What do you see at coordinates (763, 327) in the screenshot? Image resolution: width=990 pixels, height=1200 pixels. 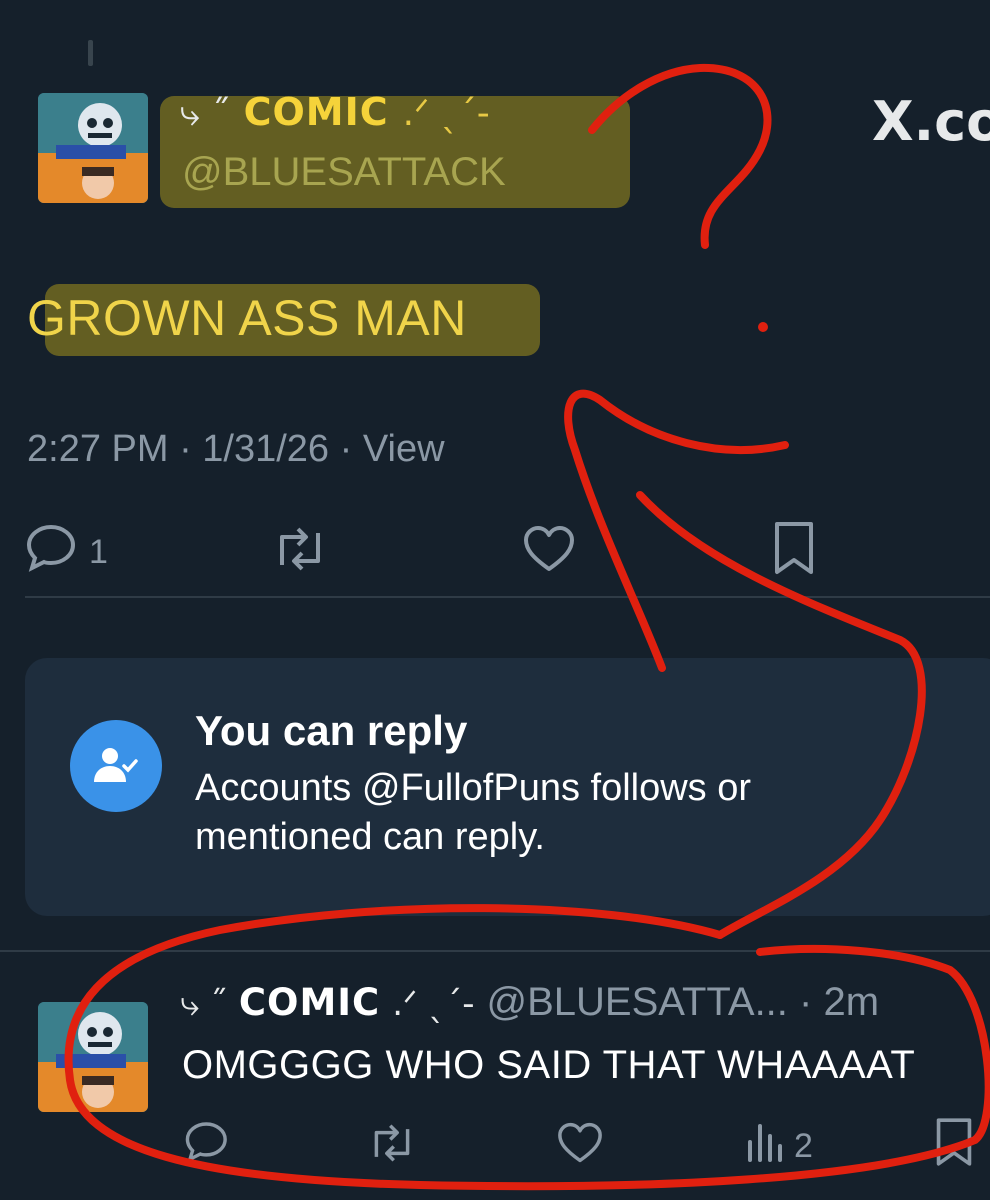 I see `question-mark-dot` at bounding box center [763, 327].